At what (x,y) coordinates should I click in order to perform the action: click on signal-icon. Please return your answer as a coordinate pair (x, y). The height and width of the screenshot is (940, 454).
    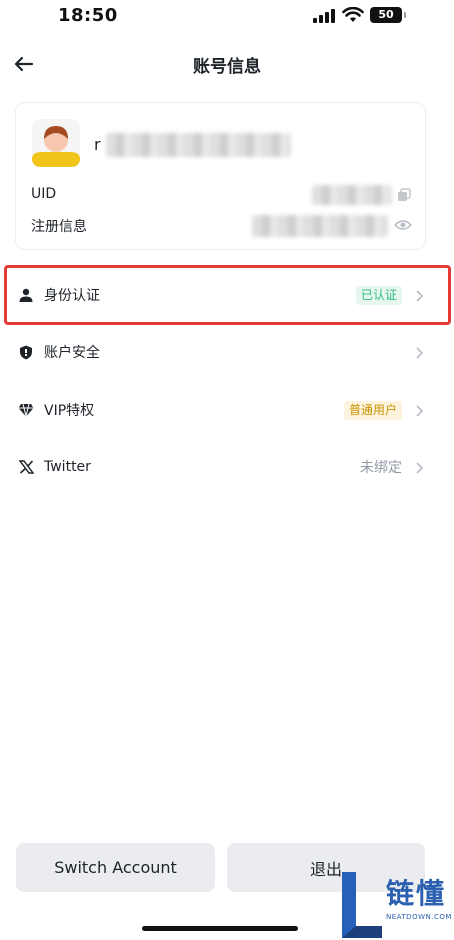
    Looking at the image, I should click on (324, 16).